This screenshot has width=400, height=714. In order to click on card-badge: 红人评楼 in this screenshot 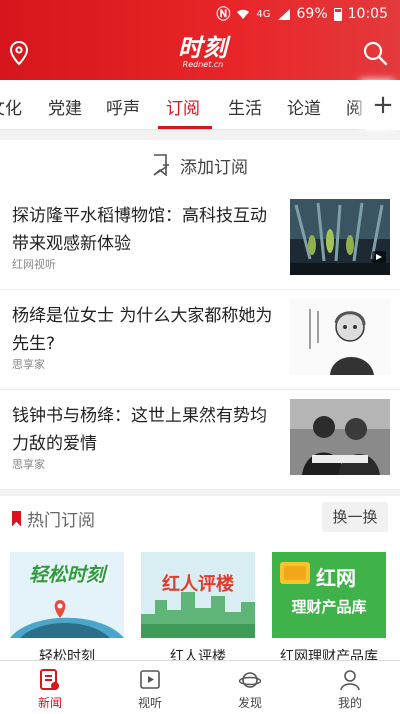, I will do `click(198, 584)`.